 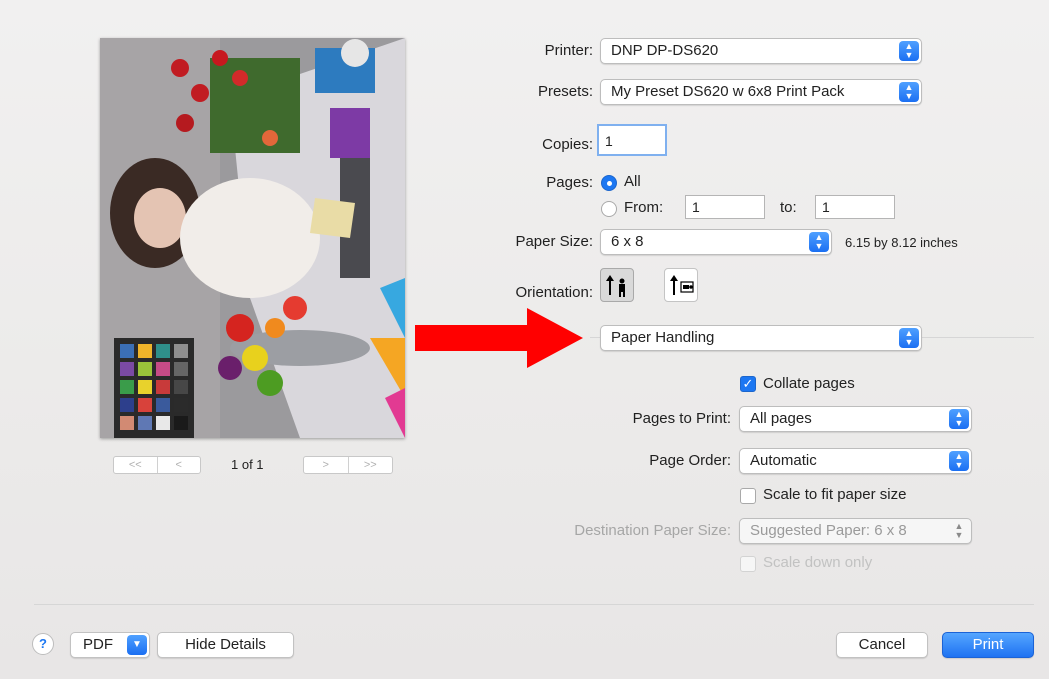 I want to click on section-value: Paper Handling, so click(x=663, y=337).